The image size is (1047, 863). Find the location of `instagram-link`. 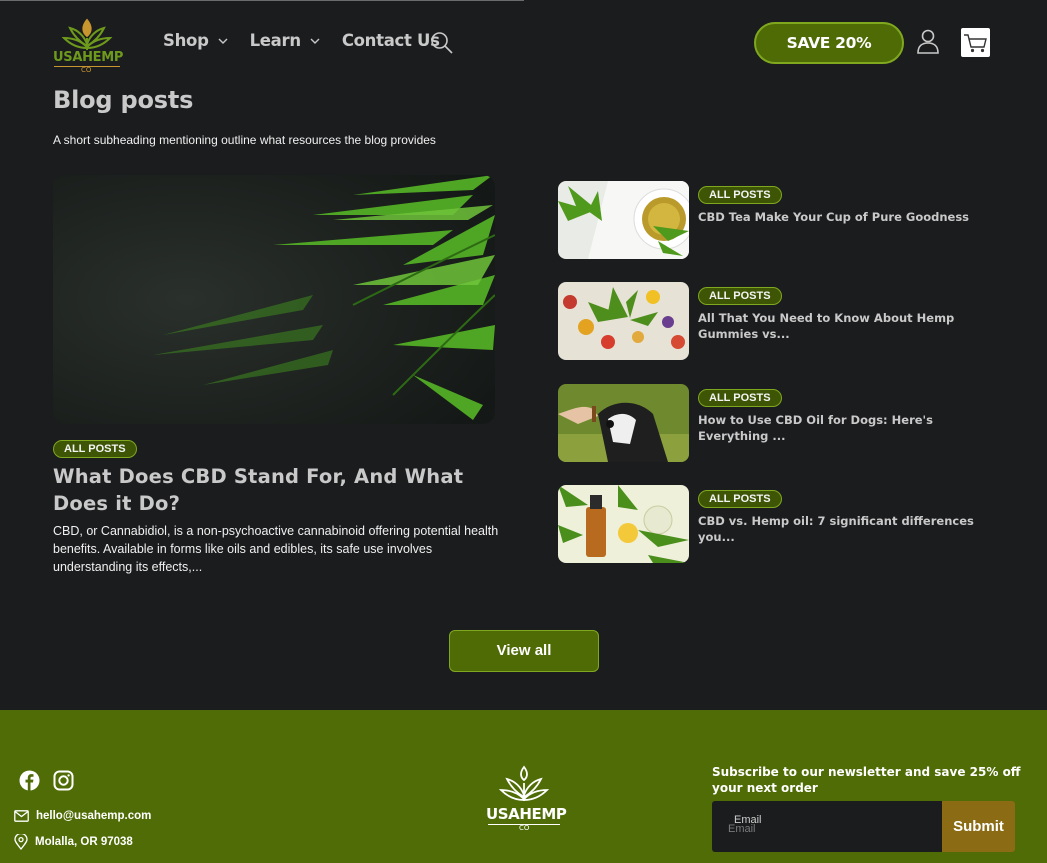

instagram-link is located at coordinates (63, 780).